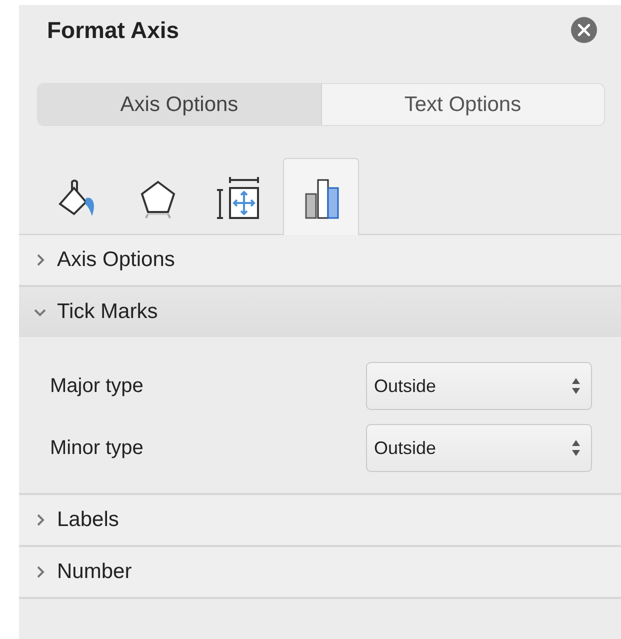 This screenshot has width=621, height=639. What do you see at coordinates (239, 199) in the screenshot?
I see `resize-icon` at bounding box center [239, 199].